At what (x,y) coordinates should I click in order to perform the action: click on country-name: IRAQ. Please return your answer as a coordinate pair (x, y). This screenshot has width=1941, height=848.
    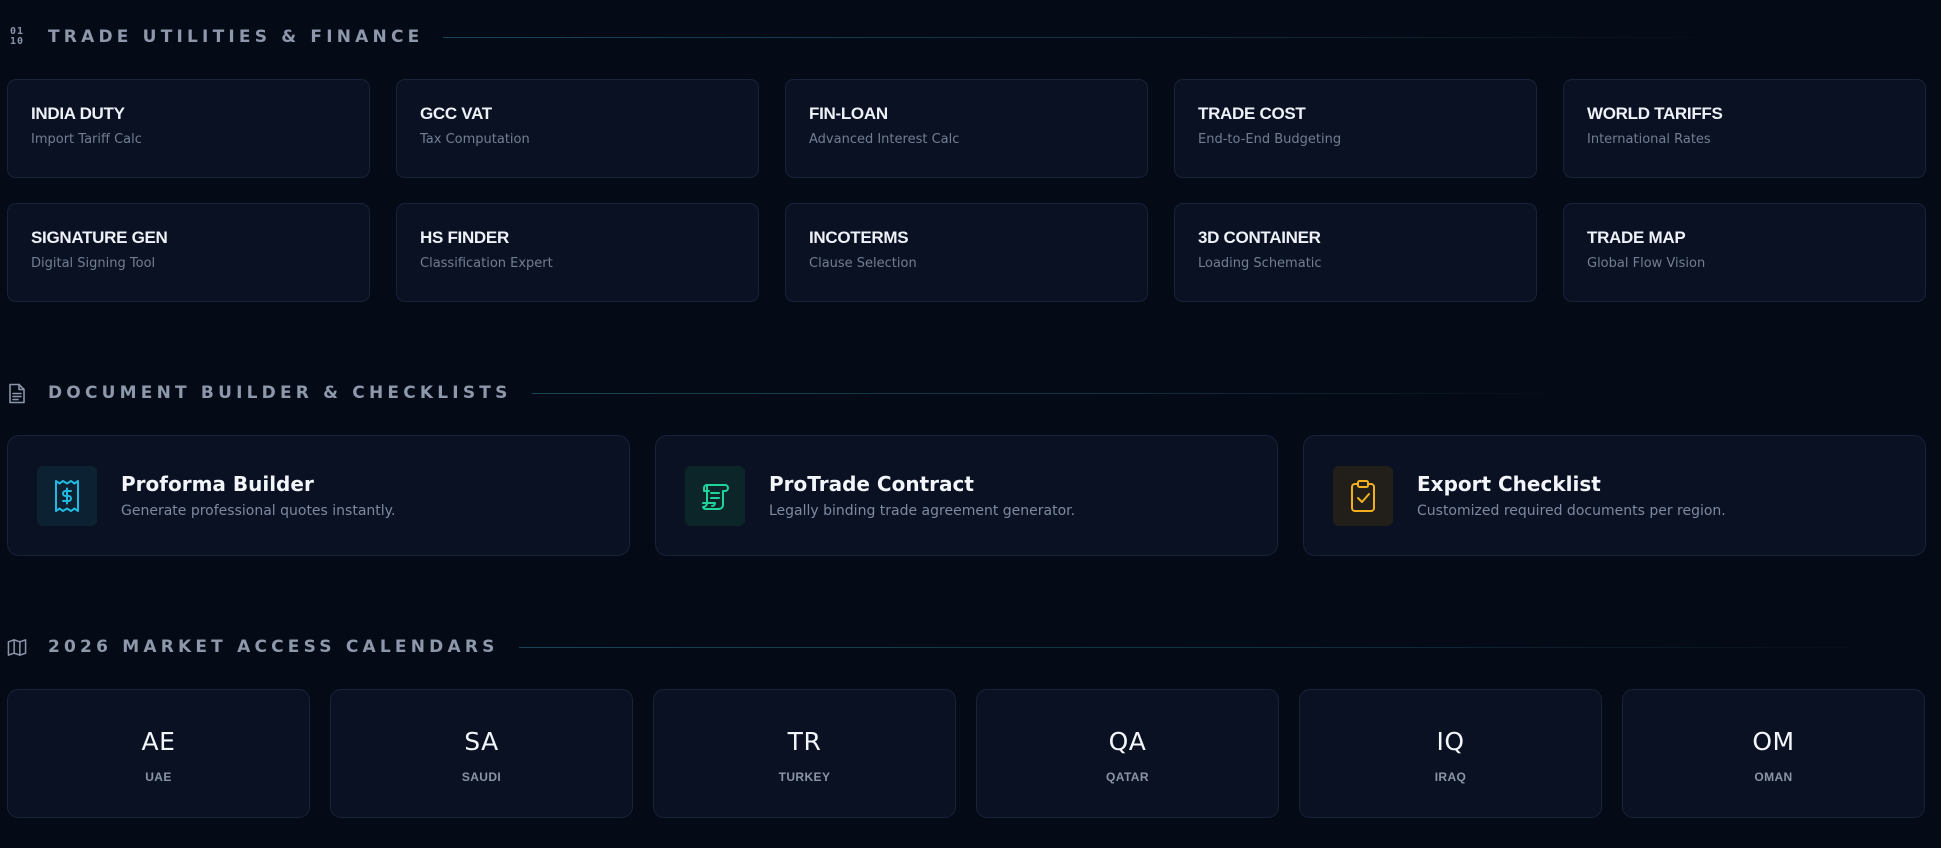
    Looking at the image, I should click on (1450, 777).